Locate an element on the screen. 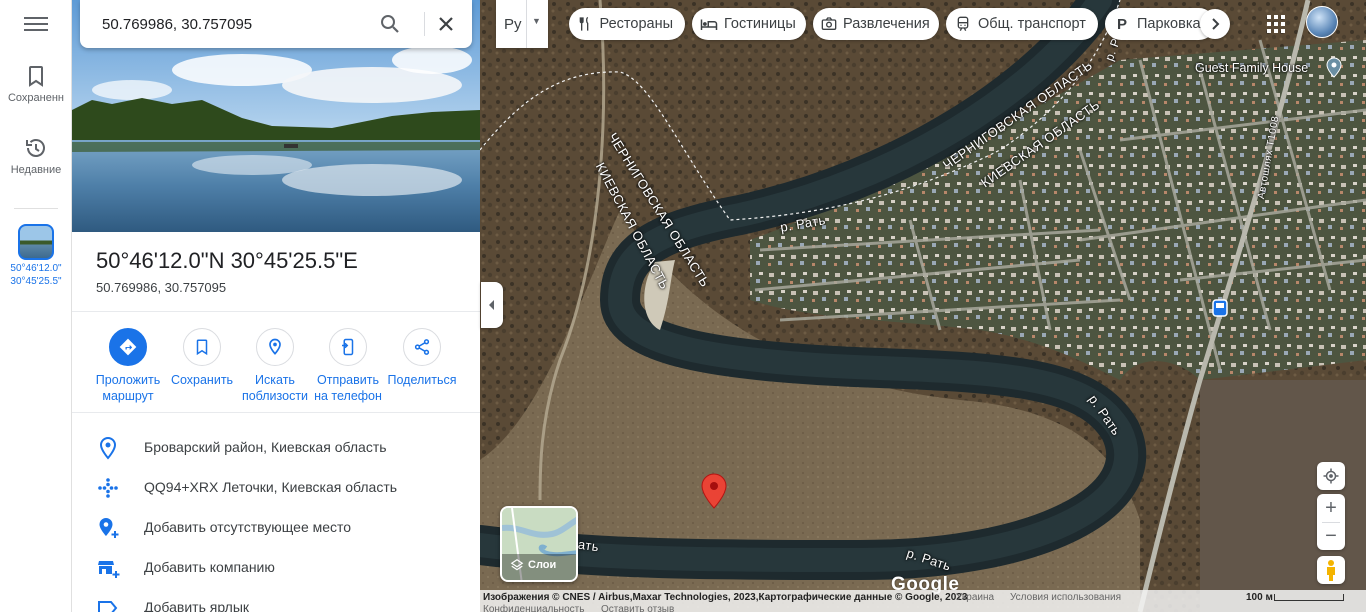 The image size is (1366, 612). plus-code-icon is located at coordinates (108, 488).